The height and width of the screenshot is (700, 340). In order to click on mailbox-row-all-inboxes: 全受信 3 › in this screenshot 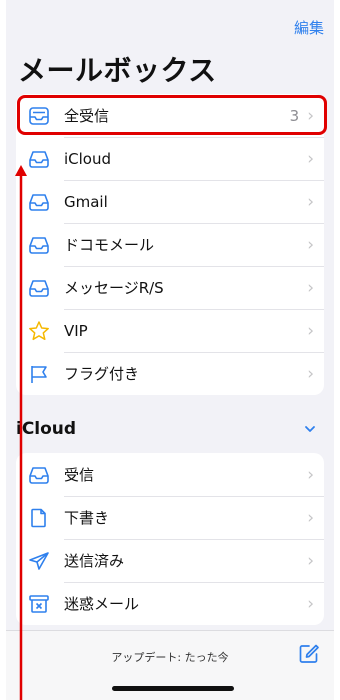, I will do `click(170, 115)`.